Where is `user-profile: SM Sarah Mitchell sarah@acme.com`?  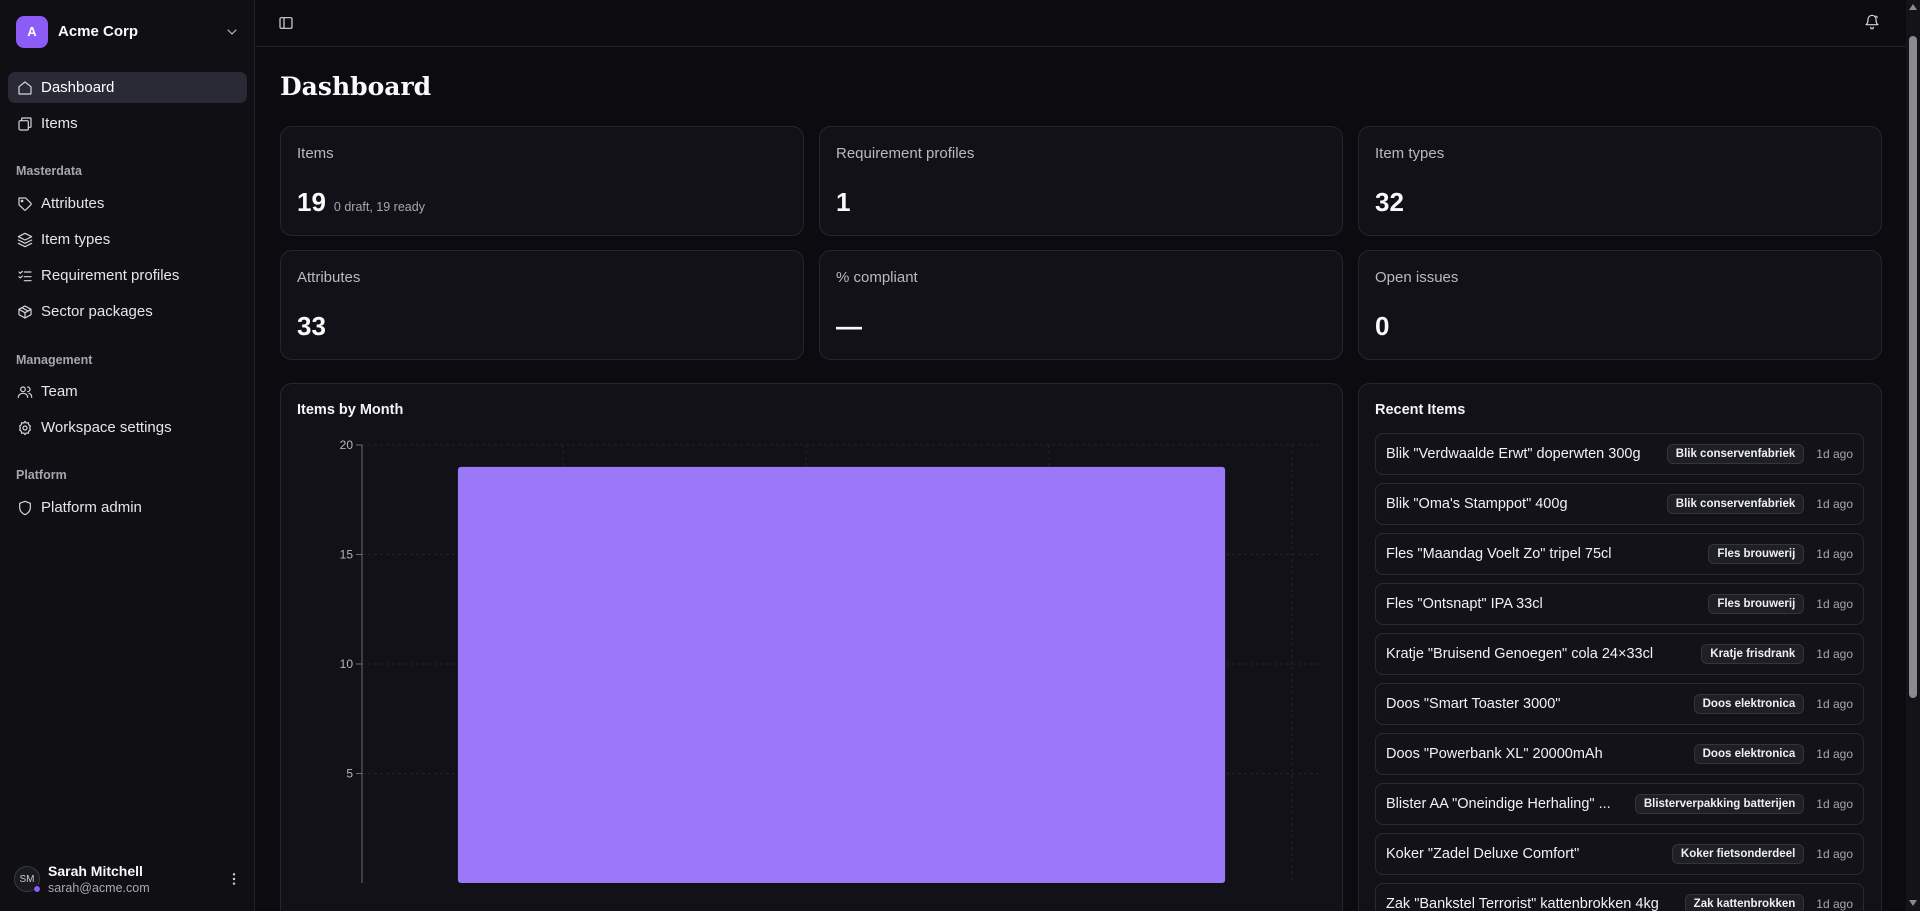
user-profile: SM Sarah Mitchell sarah@acme.com is located at coordinates (128, 879).